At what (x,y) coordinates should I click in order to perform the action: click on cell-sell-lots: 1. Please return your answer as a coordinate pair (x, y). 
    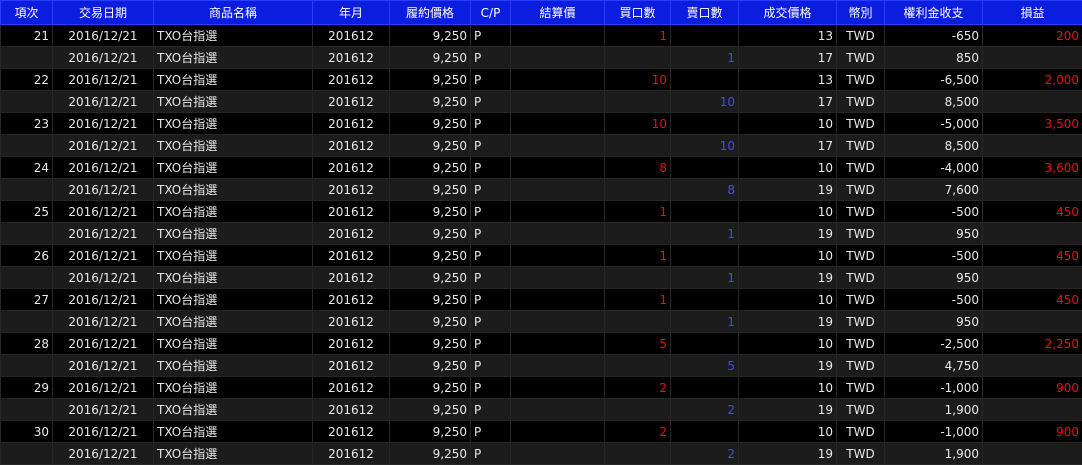
    Looking at the image, I should click on (705, 322).